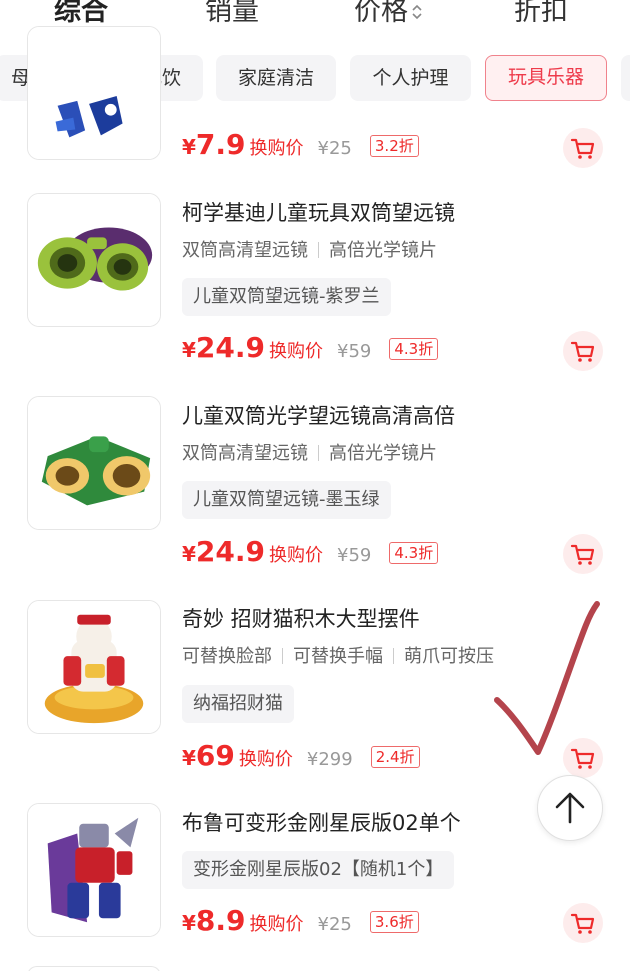 The image size is (630, 971). Describe the element at coordinates (329, 759) in the screenshot. I see `original-price: ¥299` at that location.